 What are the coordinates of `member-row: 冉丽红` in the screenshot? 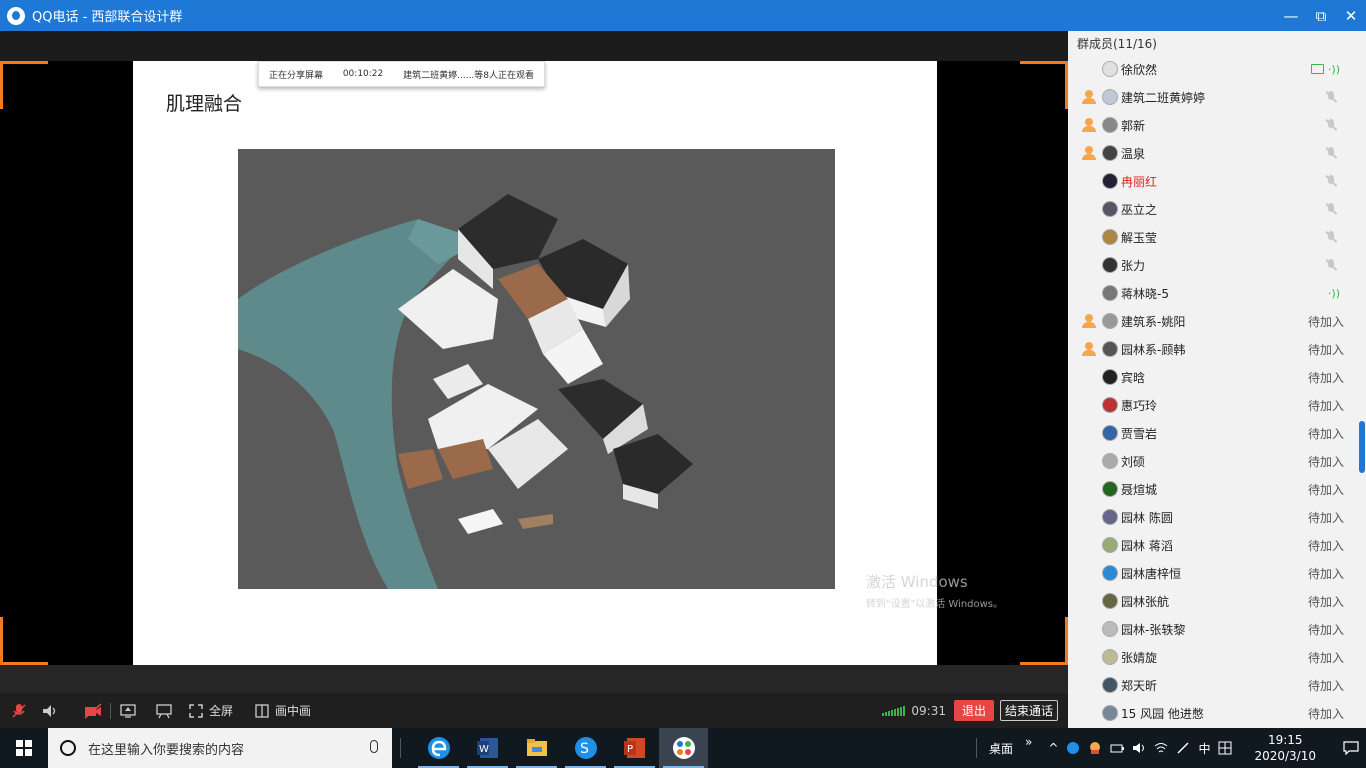 It's located at (1213, 181).